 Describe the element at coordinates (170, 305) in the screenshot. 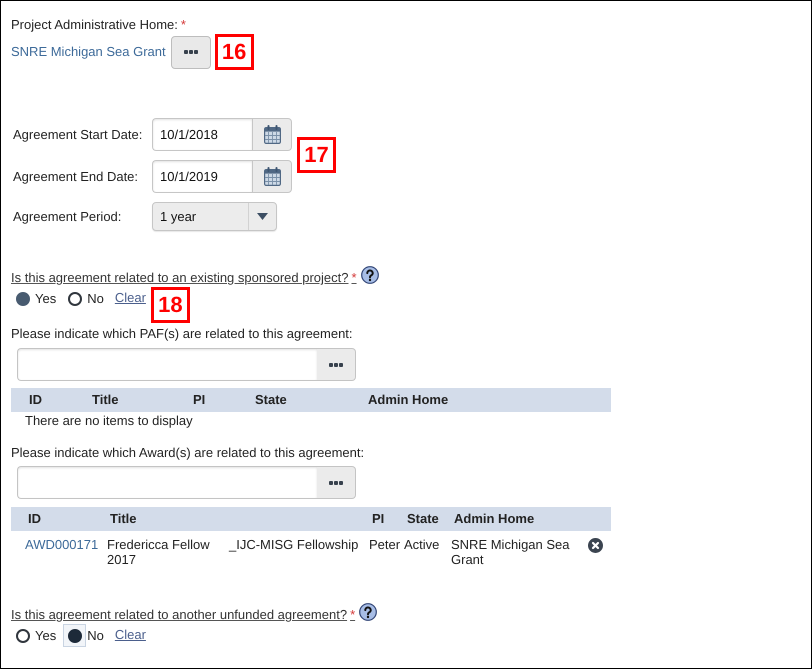

I see `callout-number: 18` at that location.